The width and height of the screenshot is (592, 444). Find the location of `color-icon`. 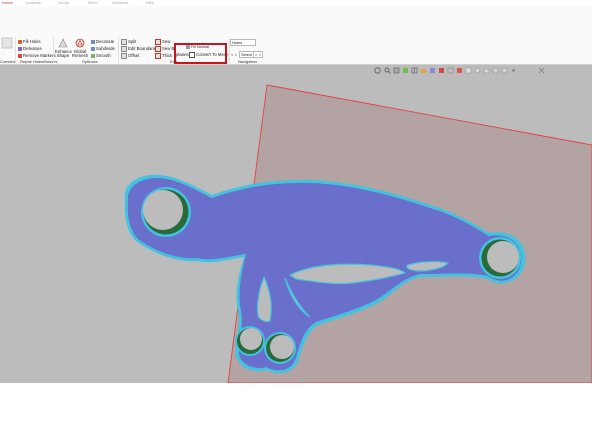

color-icon is located at coordinates (405, 70).